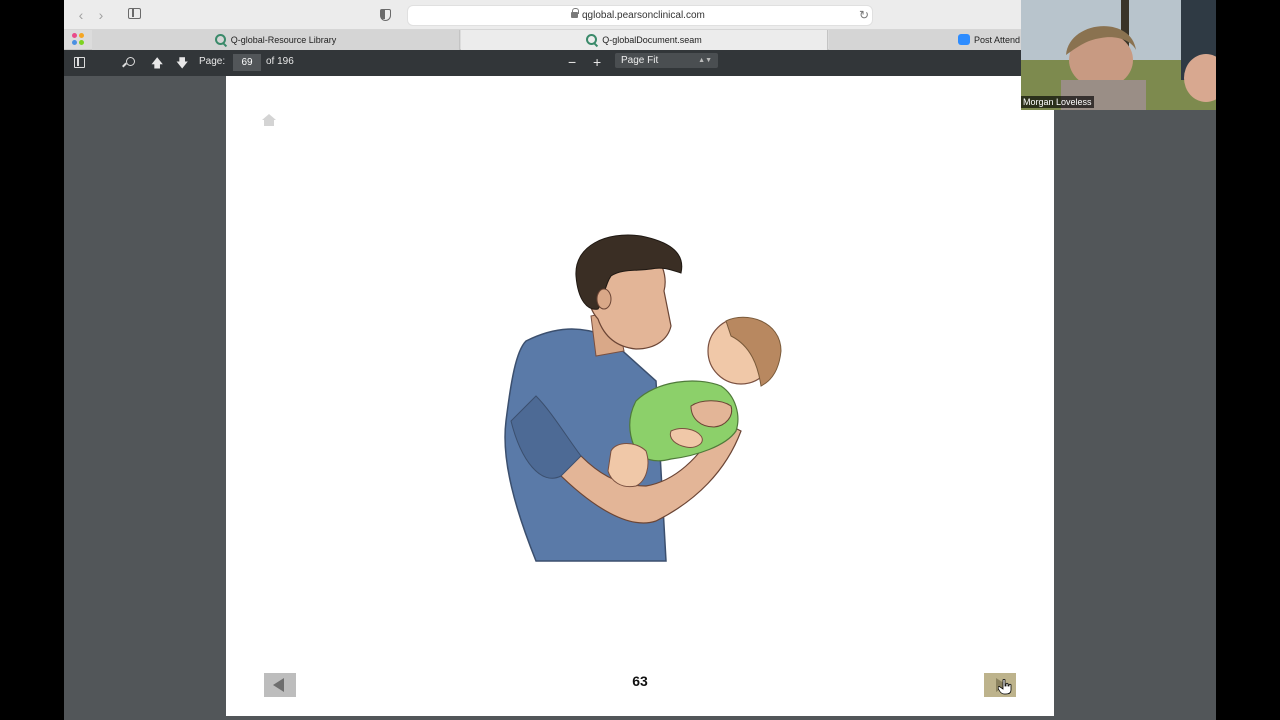 The width and height of the screenshot is (1280, 720). What do you see at coordinates (705, 60) in the screenshot?
I see `select-arrows-icon: ▲▼` at bounding box center [705, 60].